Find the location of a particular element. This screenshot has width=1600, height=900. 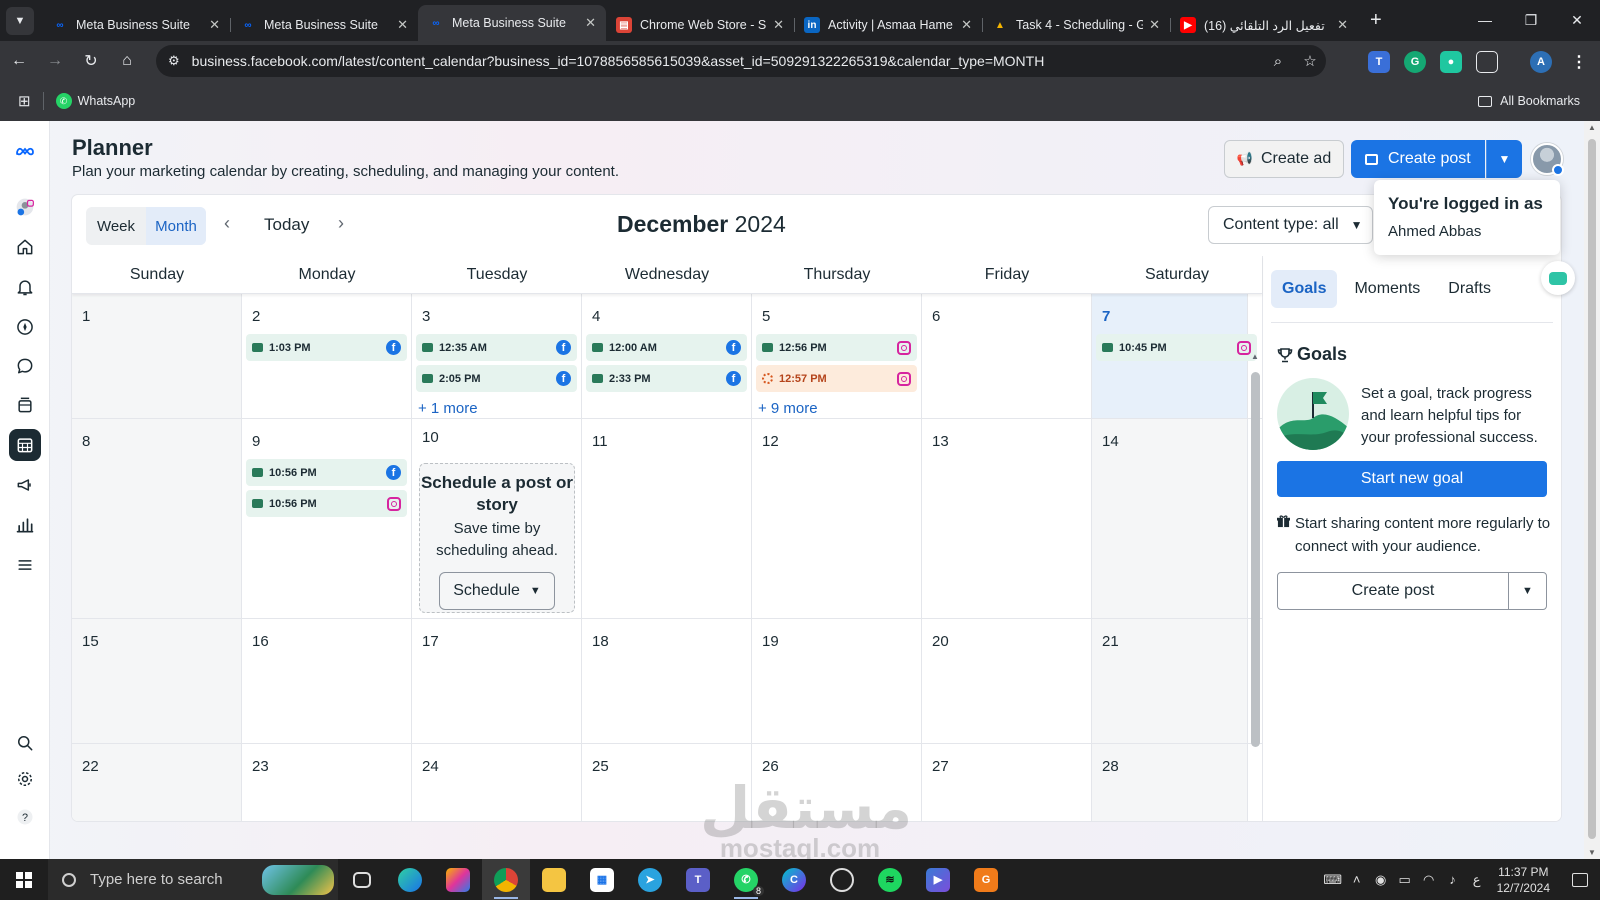

show-hidden-icons-chevron: ˄ is located at coordinates (1357, 879).